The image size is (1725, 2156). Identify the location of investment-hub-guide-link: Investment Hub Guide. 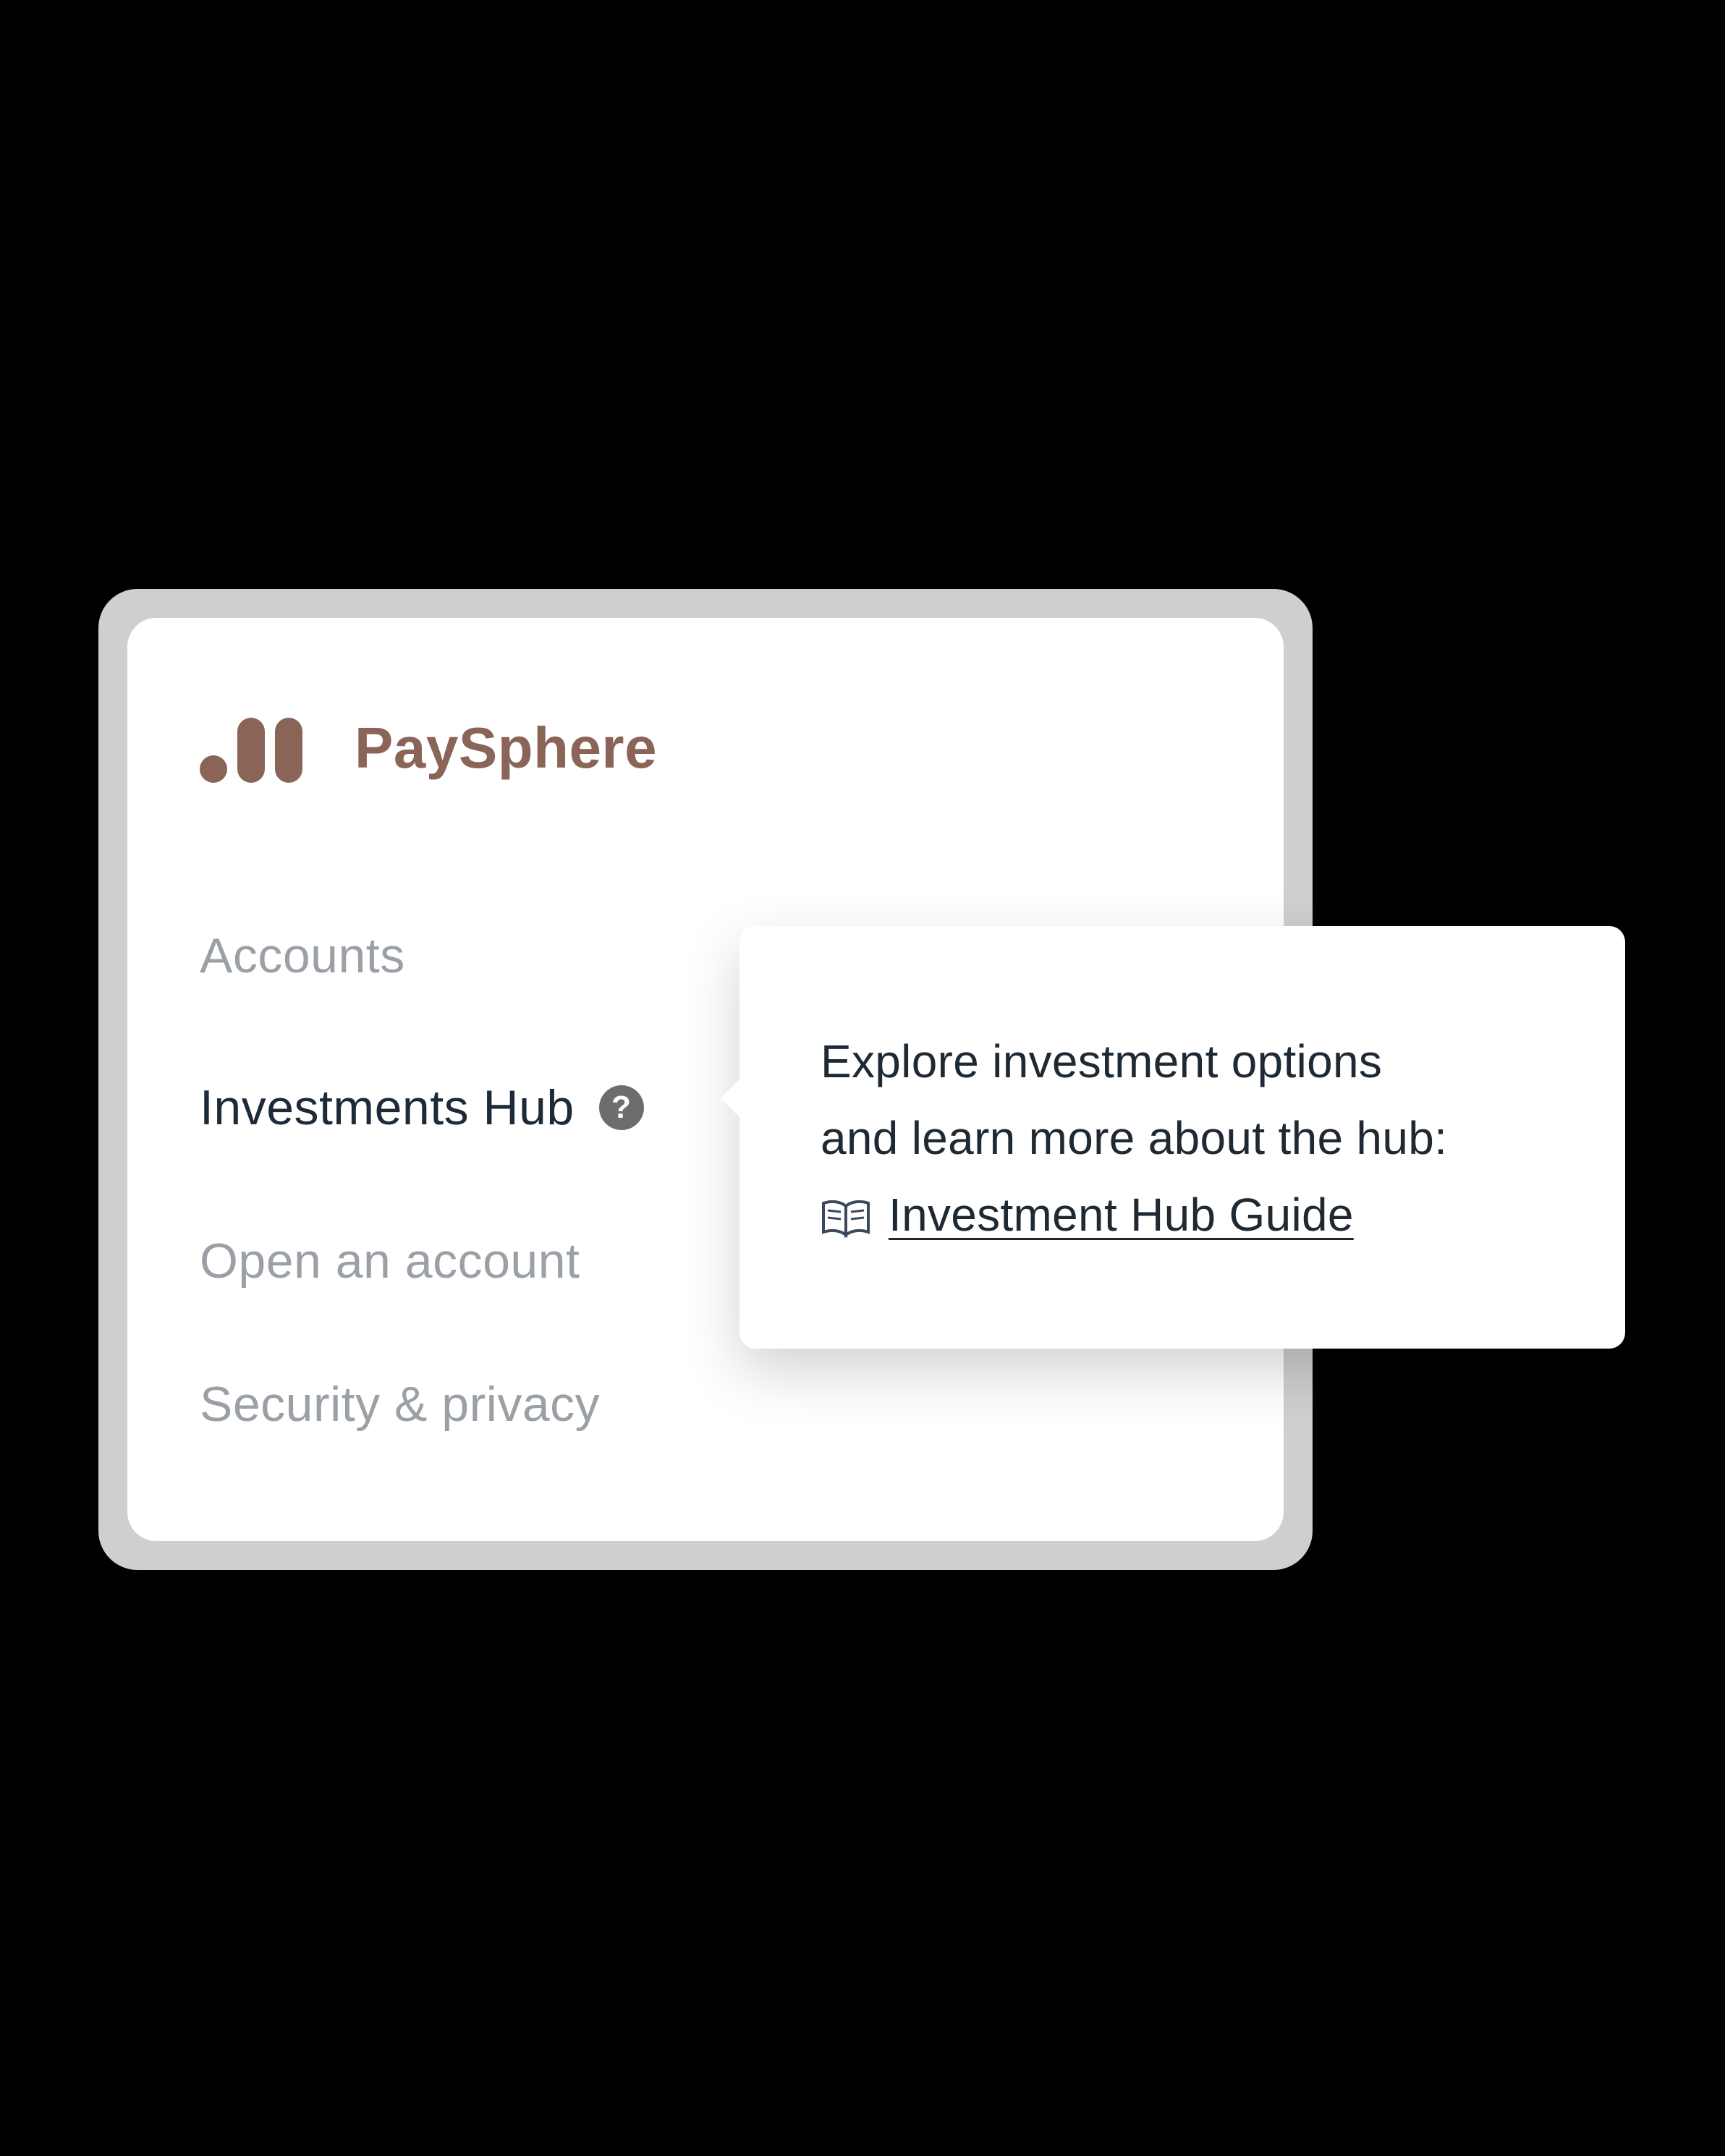
(1121, 1214).